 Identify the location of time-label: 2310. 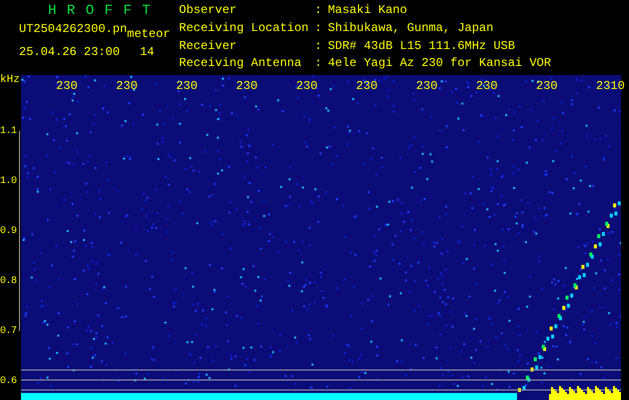
(610, 86).